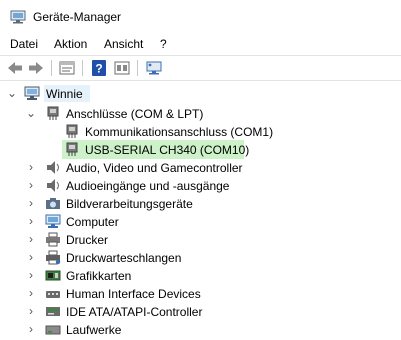  I want to click on tree-label-ports: Anschlüsse (COM & LPT), so click(135, 114).